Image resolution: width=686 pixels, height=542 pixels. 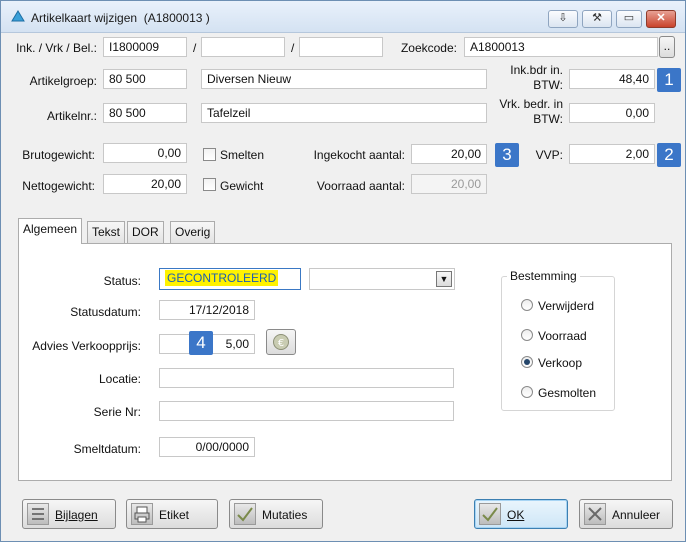 What do you see at coordinates (360, 186) in the screenshot?
I see `voorraad-aantal-label: Voorraad aantal:` at bounding box center [360, 186].